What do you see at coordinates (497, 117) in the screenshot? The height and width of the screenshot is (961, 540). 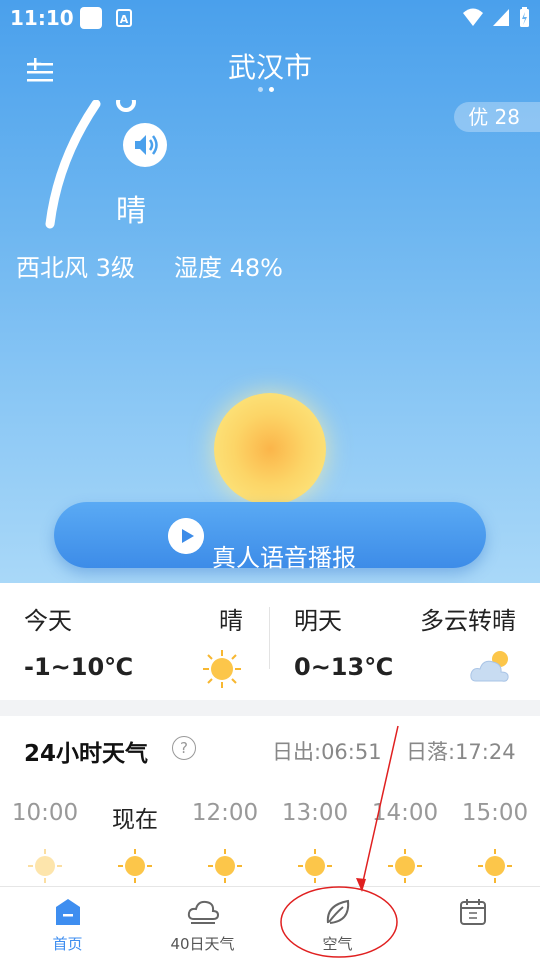 I see `aqi-badge: 优 28` at bounding box center [497, 117].